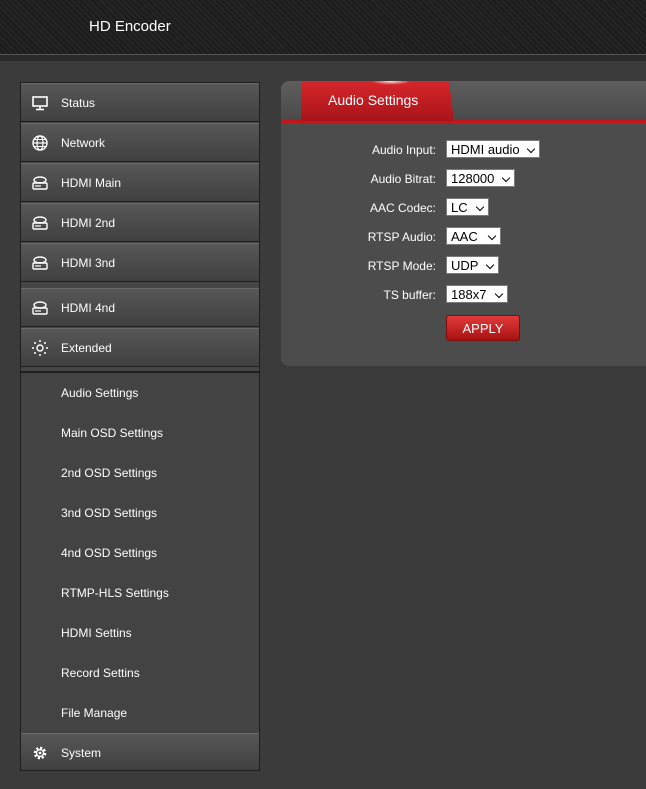 This screenshot has width=646, height=789. Describe the element at coordinates (140, 713) in the screenshot. I see `submenu-item-file-manage: File Manage` at that location.